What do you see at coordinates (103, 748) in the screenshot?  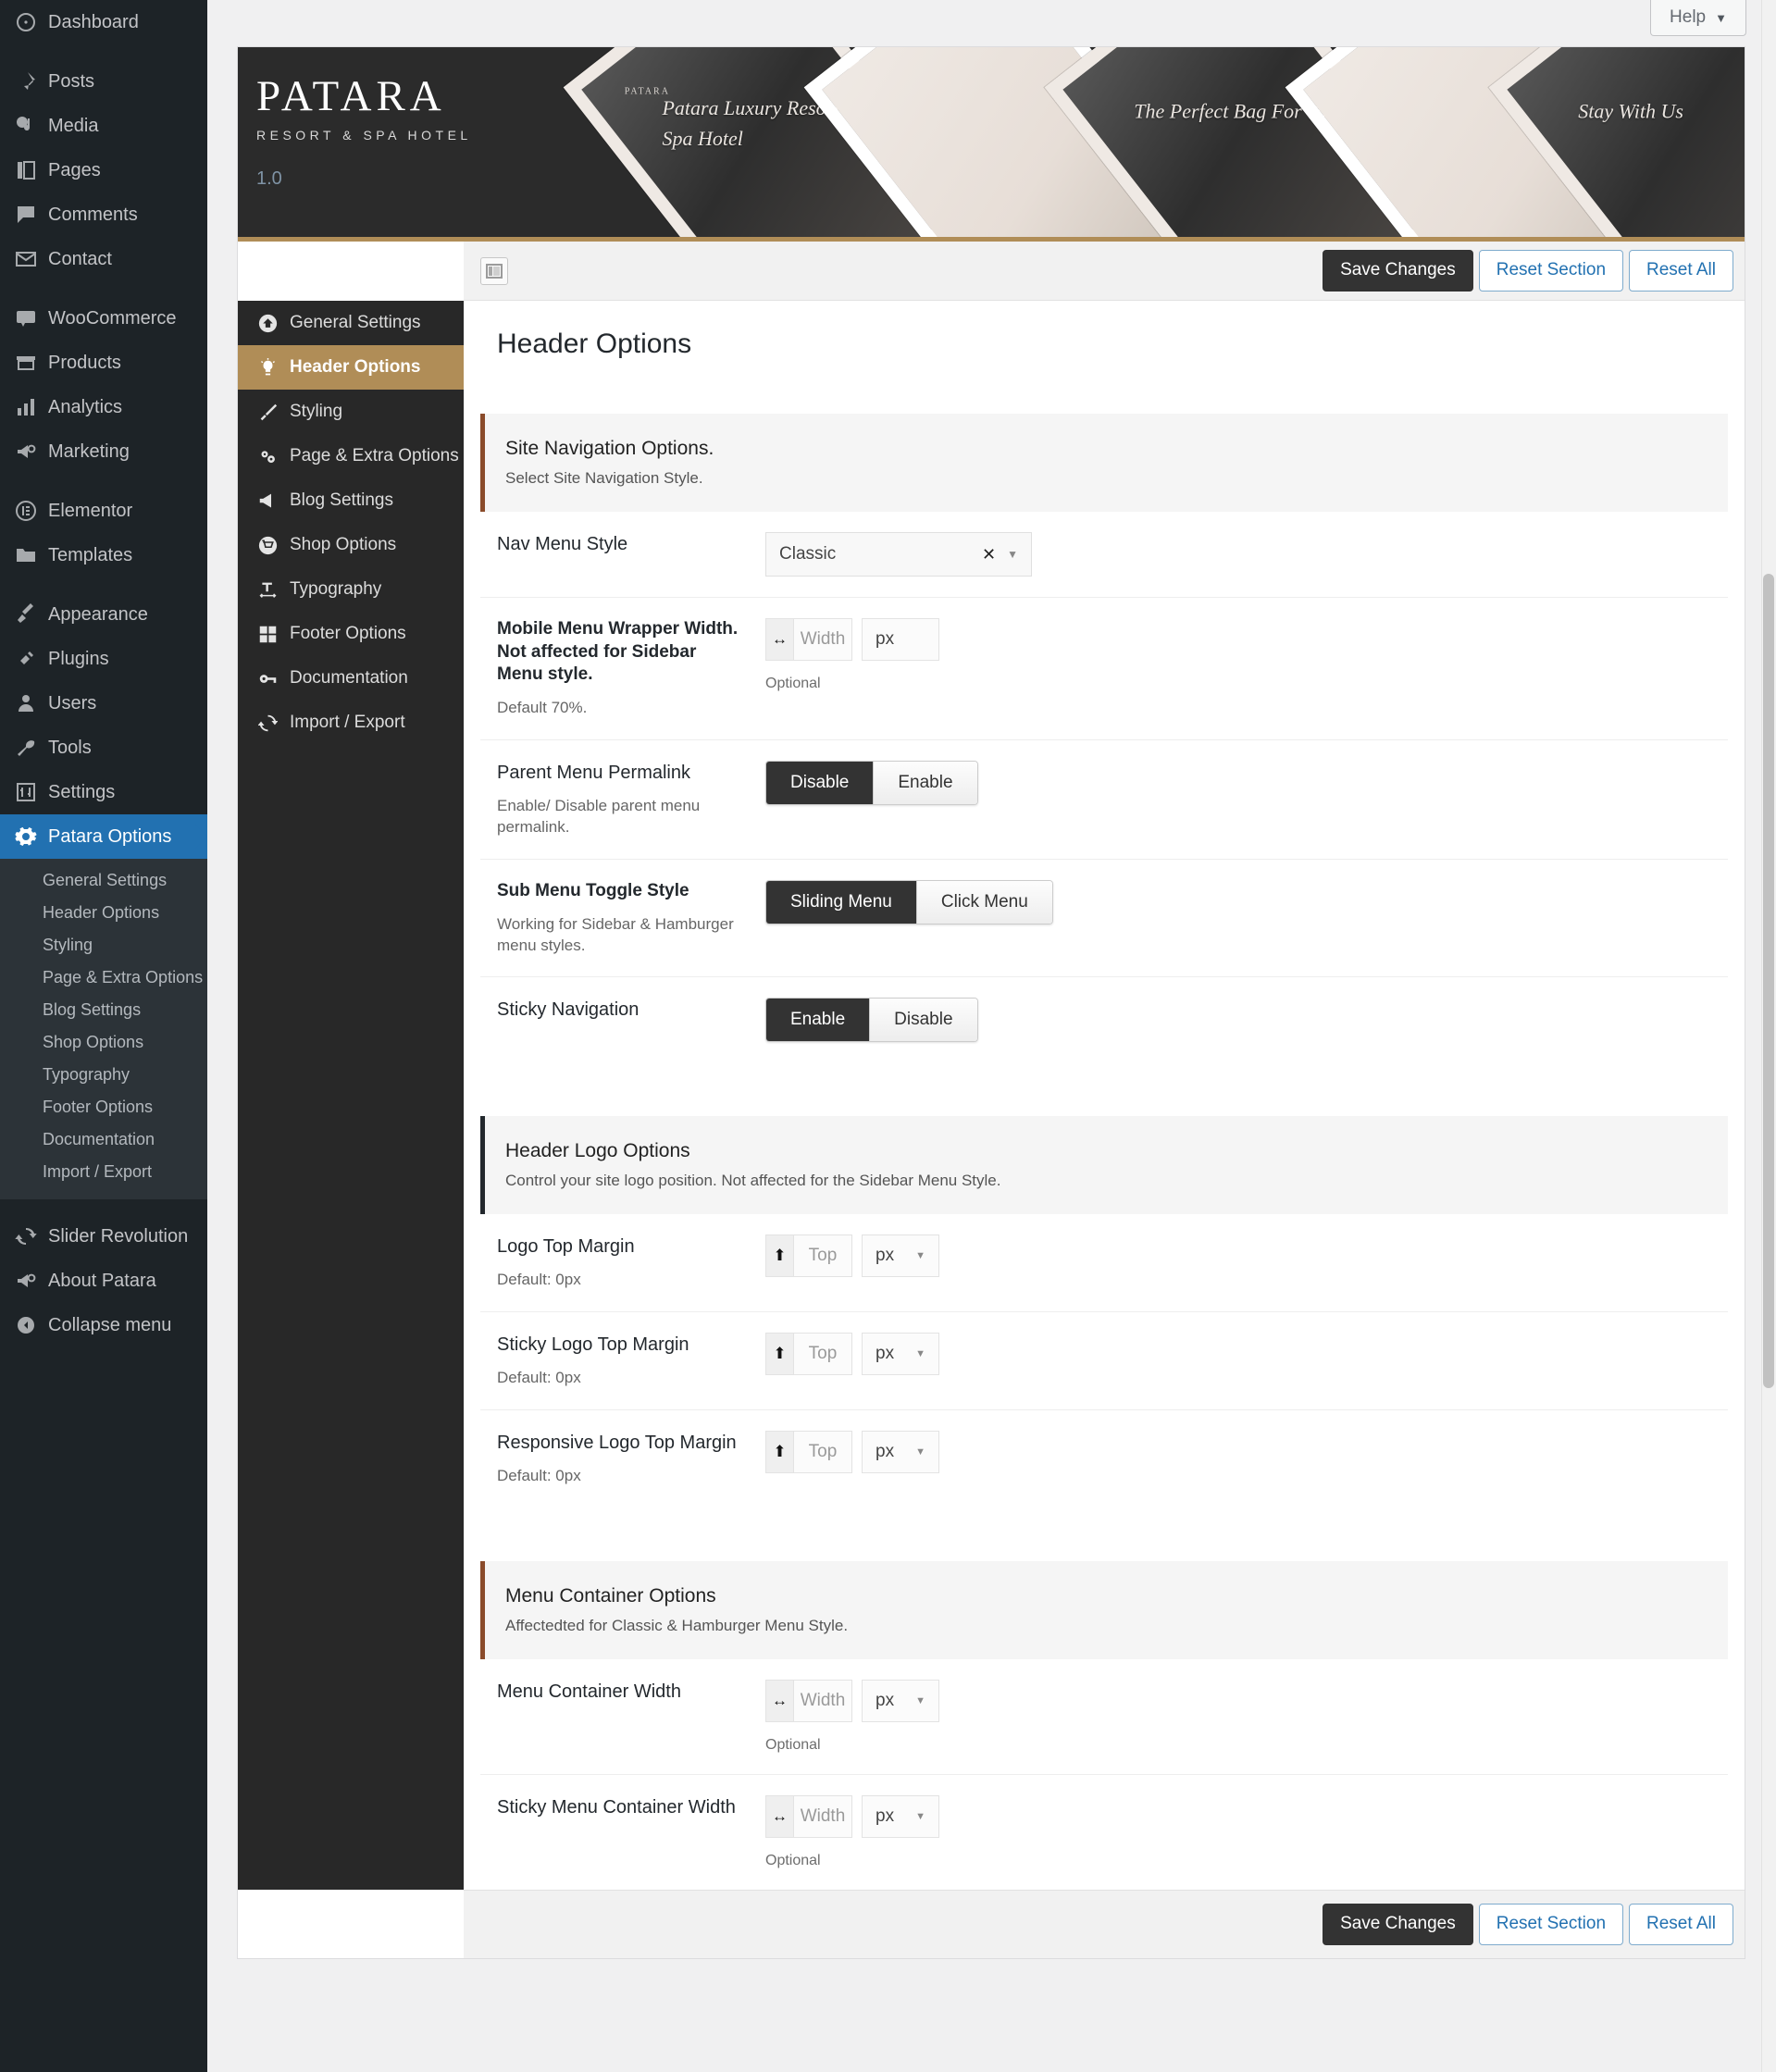 I see `sidebar-item-tools: Tools` at bounding box center [103, 748].